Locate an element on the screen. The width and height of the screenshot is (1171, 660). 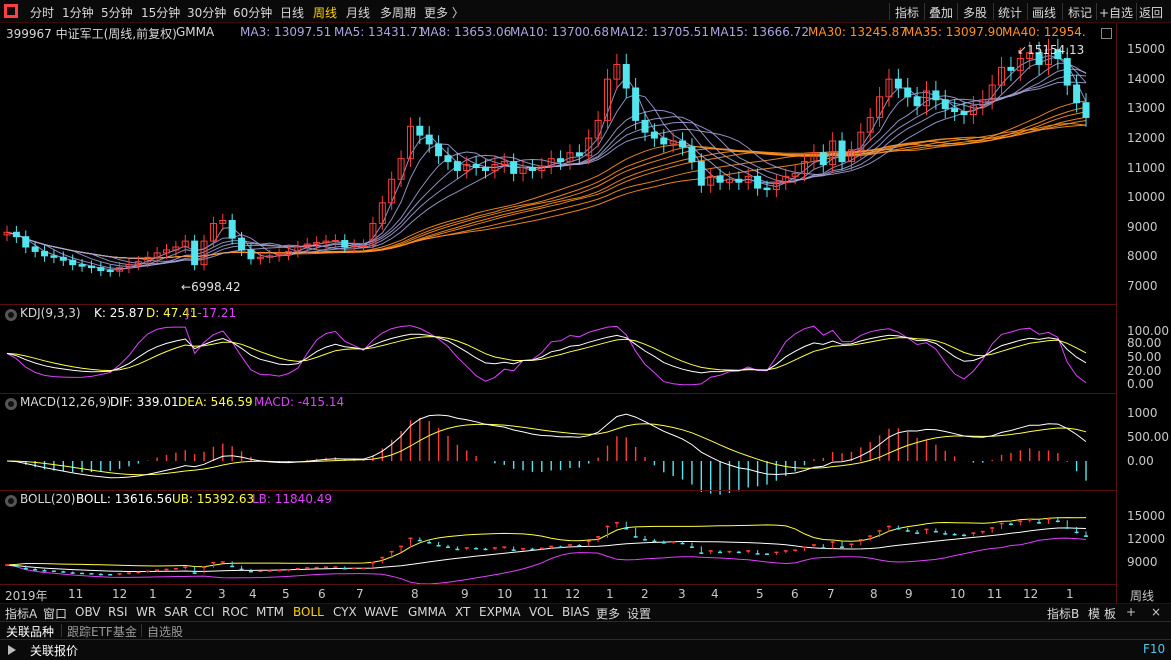
indicator-10: CYX is located at coordinates (345, 612).